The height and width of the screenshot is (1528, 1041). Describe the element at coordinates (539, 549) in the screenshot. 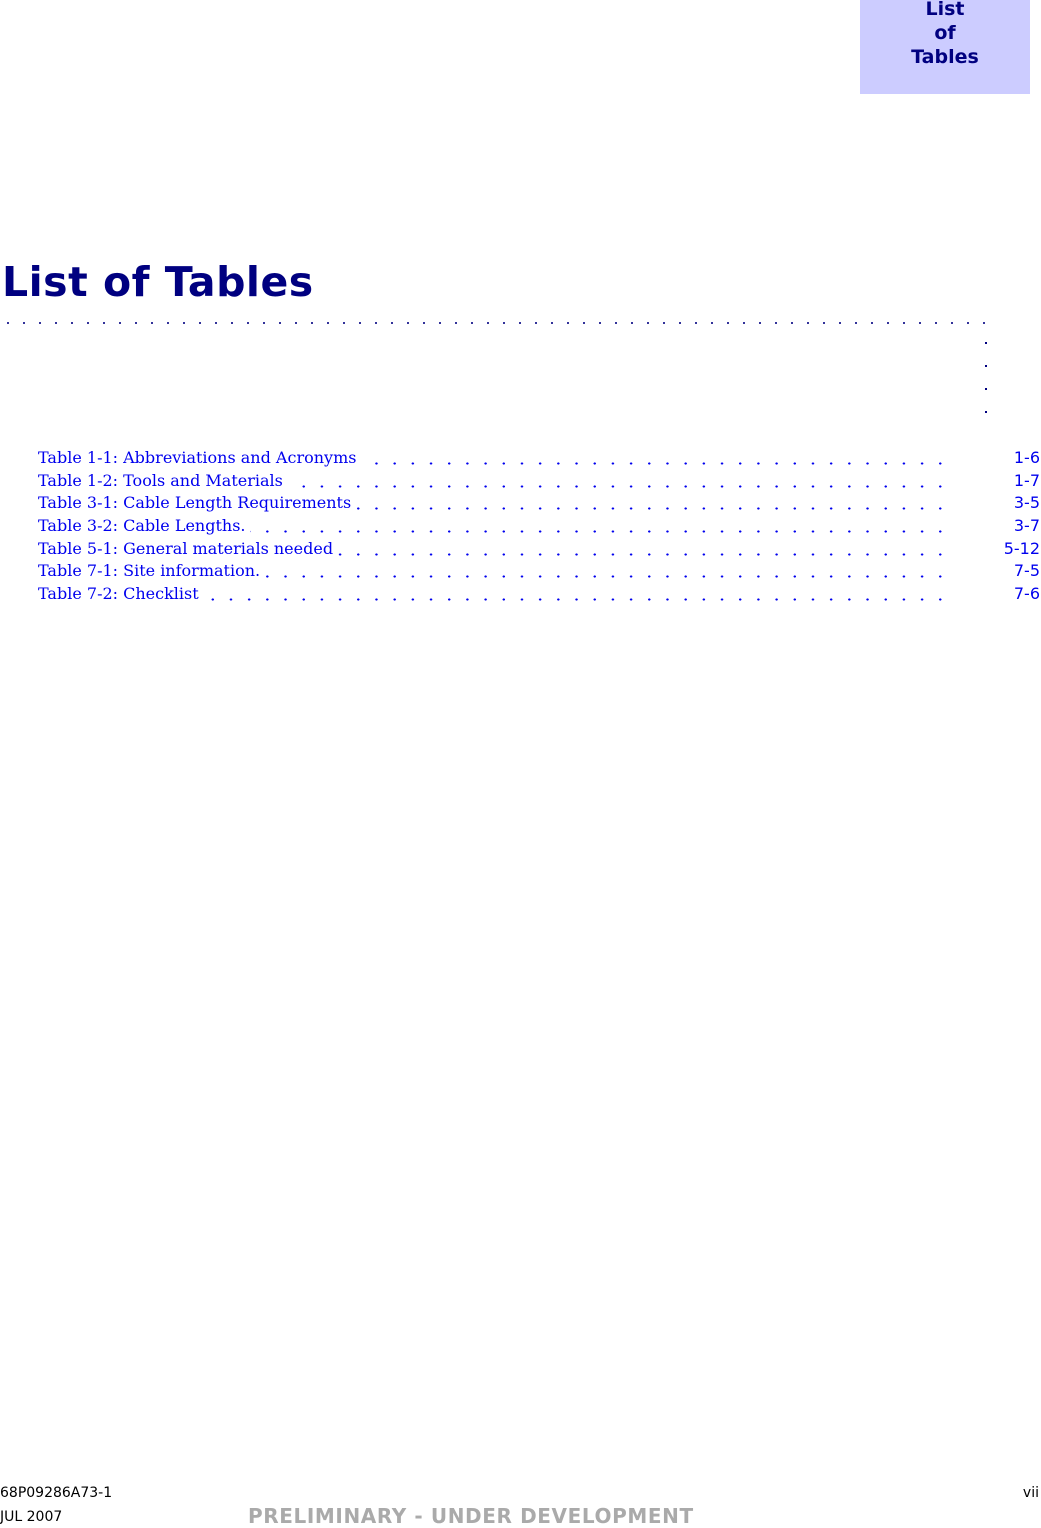

I see `toc-entry-table-5-1: Table 5-1: General materials needed 5-12` at that location.